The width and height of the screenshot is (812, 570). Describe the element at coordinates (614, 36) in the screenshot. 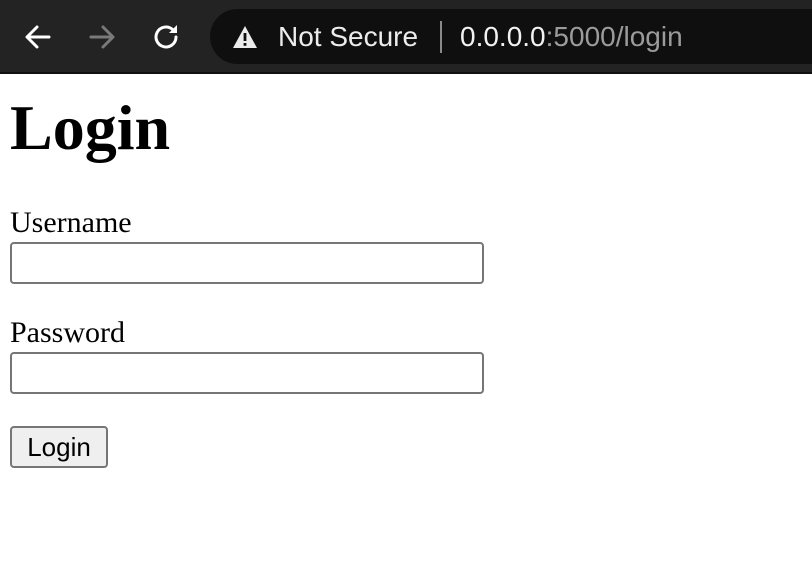

I see `url-path: :5000/login` at that location.